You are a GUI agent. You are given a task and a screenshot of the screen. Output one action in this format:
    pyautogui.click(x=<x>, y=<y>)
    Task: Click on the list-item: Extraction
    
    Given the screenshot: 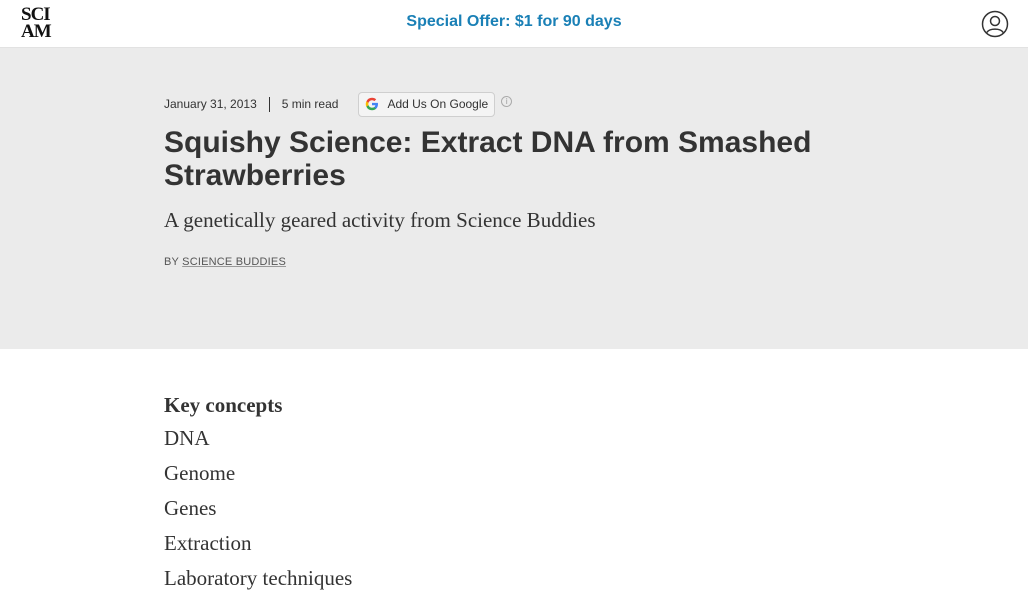 What is the action you would take?
    pyautogui.click(x=208, y=543)
    